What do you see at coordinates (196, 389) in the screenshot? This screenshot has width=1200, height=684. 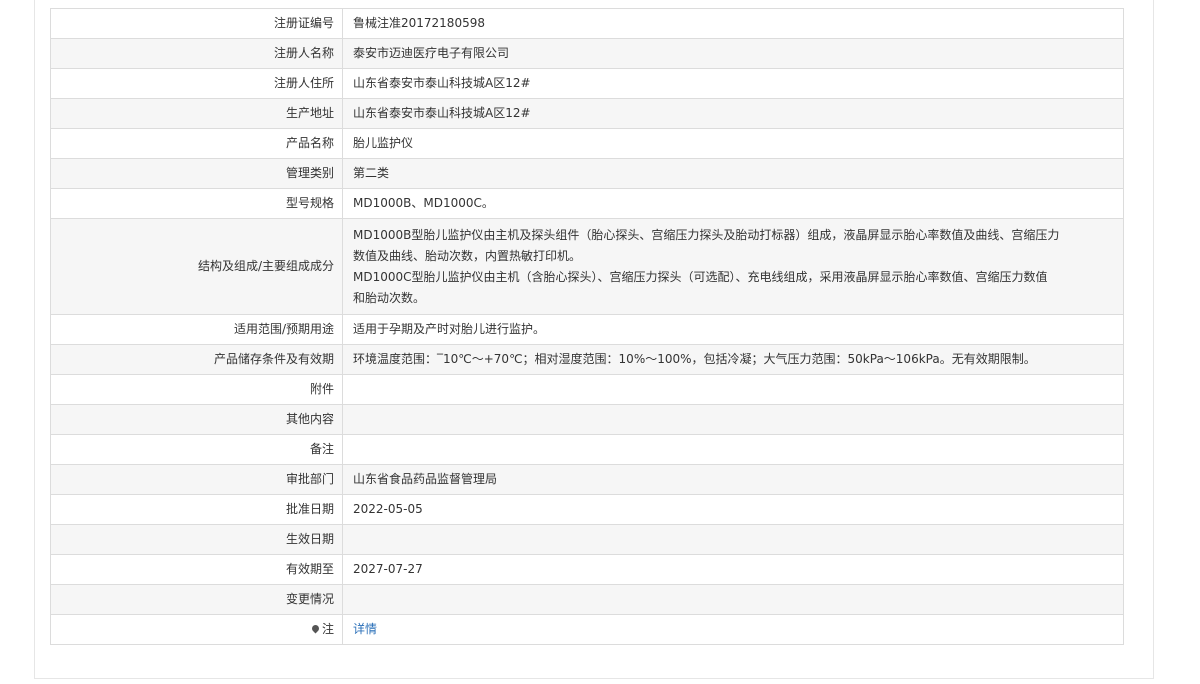 I see `row-label-attachments: 附件` at bounding box center [196, 389].